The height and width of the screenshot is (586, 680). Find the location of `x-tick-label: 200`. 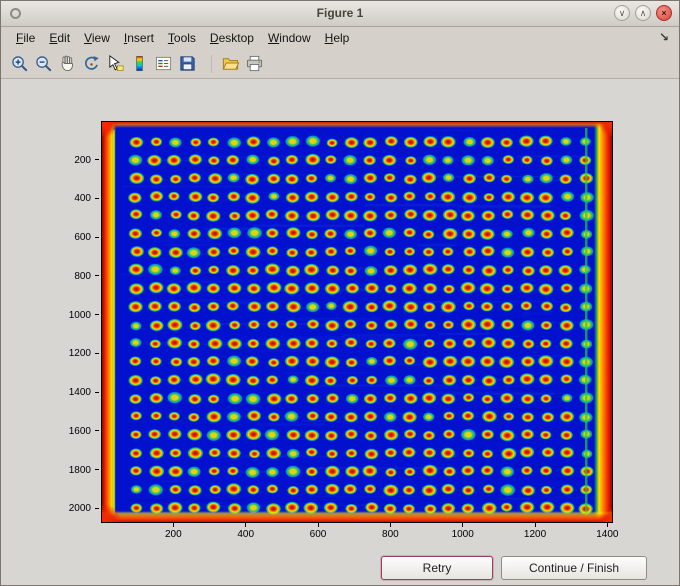

x-tick-label: 200 is located at coordinates (173, 534).